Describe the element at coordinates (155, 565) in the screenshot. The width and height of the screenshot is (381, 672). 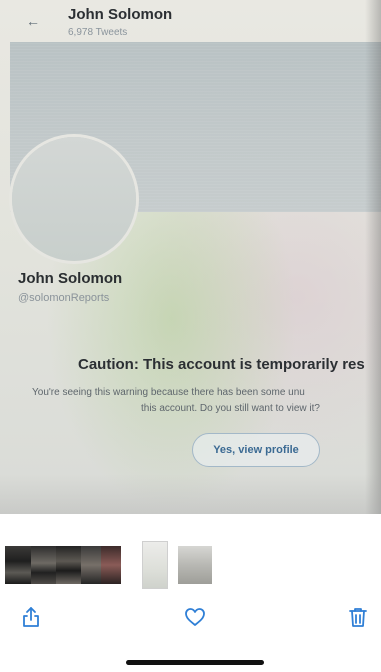
I see `thumbnail-current` at that location.